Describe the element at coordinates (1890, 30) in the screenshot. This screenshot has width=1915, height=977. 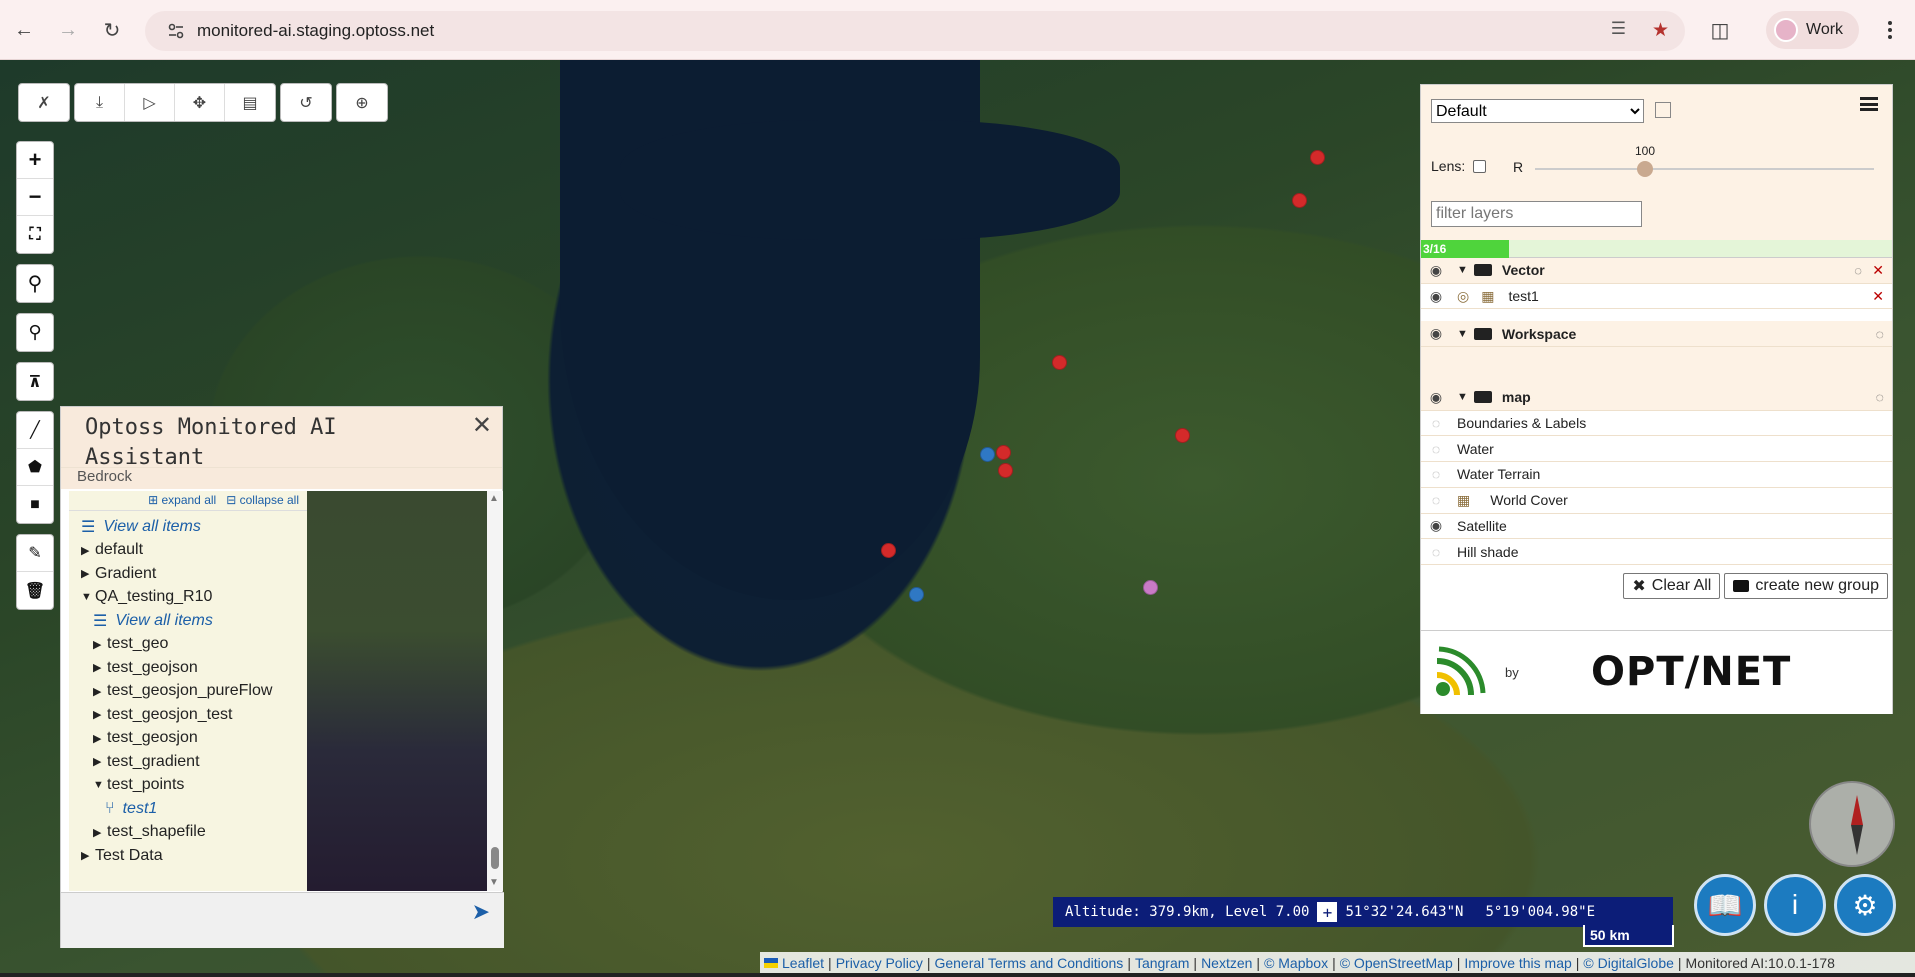
I see `browser-menu-icon` at that location.